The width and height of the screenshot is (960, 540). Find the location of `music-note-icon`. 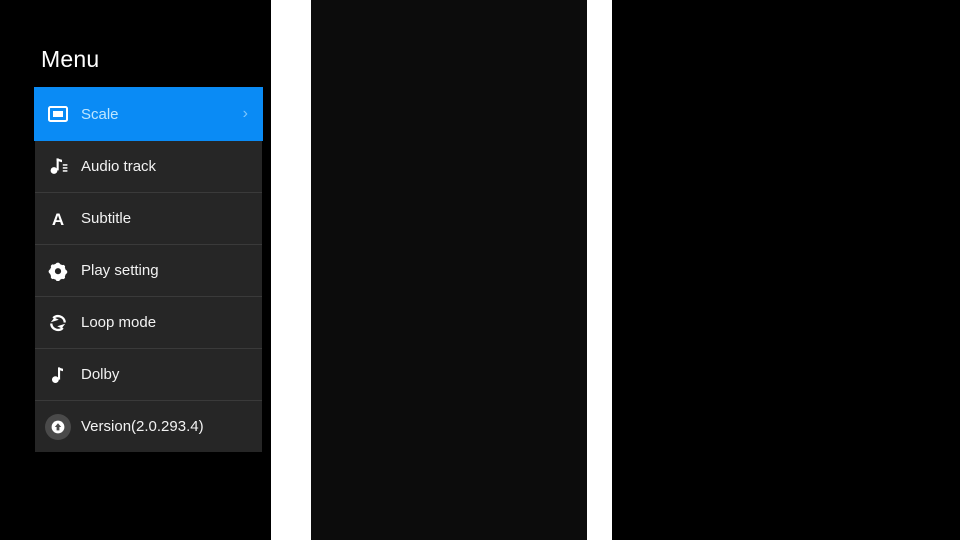

music-note-icon is located at coordinates (58, 375).